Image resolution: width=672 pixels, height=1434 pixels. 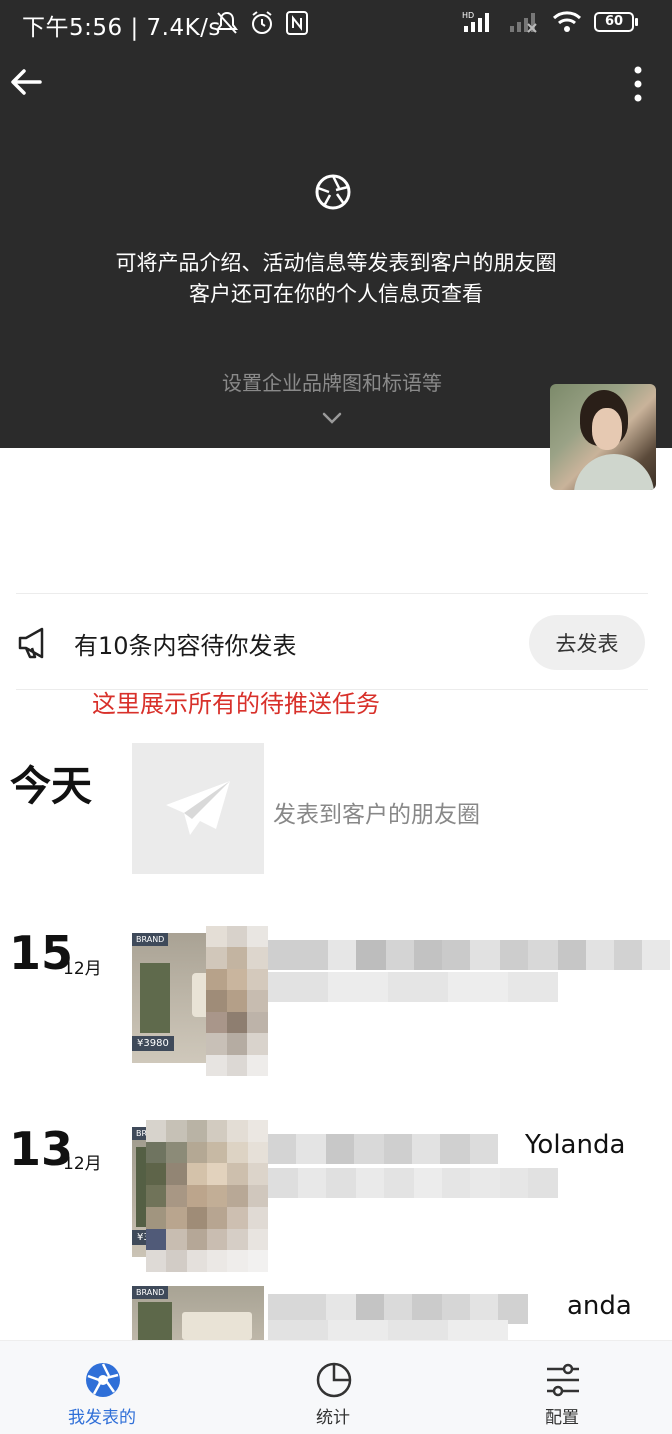 I want to click on post-author: Yolanda, so click(x=575, y=1145).